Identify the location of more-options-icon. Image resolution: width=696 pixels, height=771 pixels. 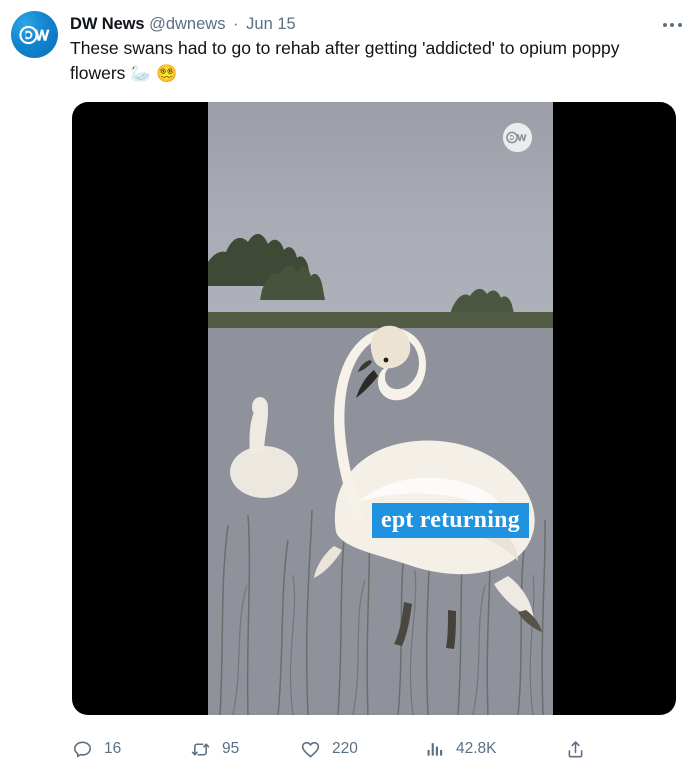
(672, 25).